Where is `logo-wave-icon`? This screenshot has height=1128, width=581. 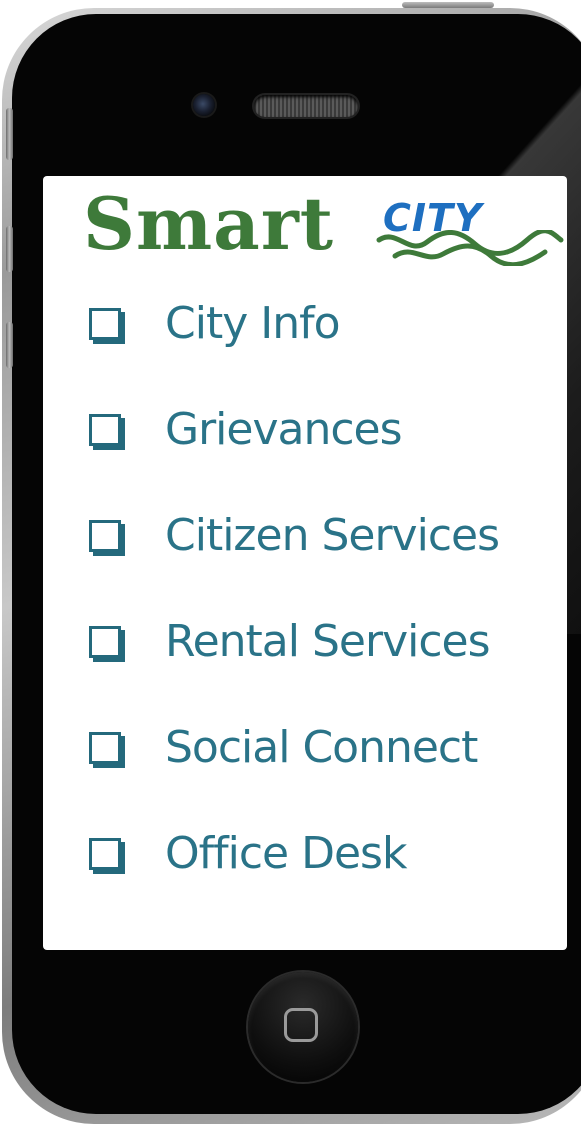 logo-wave-icon is located at coordinates (470, 248).